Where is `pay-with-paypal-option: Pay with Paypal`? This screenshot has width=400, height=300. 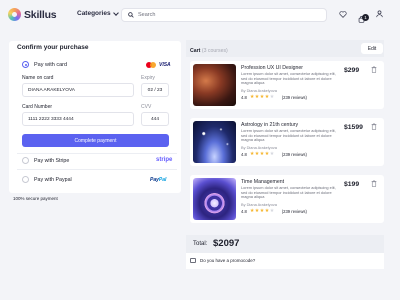
pay-with-paypal-option: Pay with Paypal is located at coordinates (47, 179).